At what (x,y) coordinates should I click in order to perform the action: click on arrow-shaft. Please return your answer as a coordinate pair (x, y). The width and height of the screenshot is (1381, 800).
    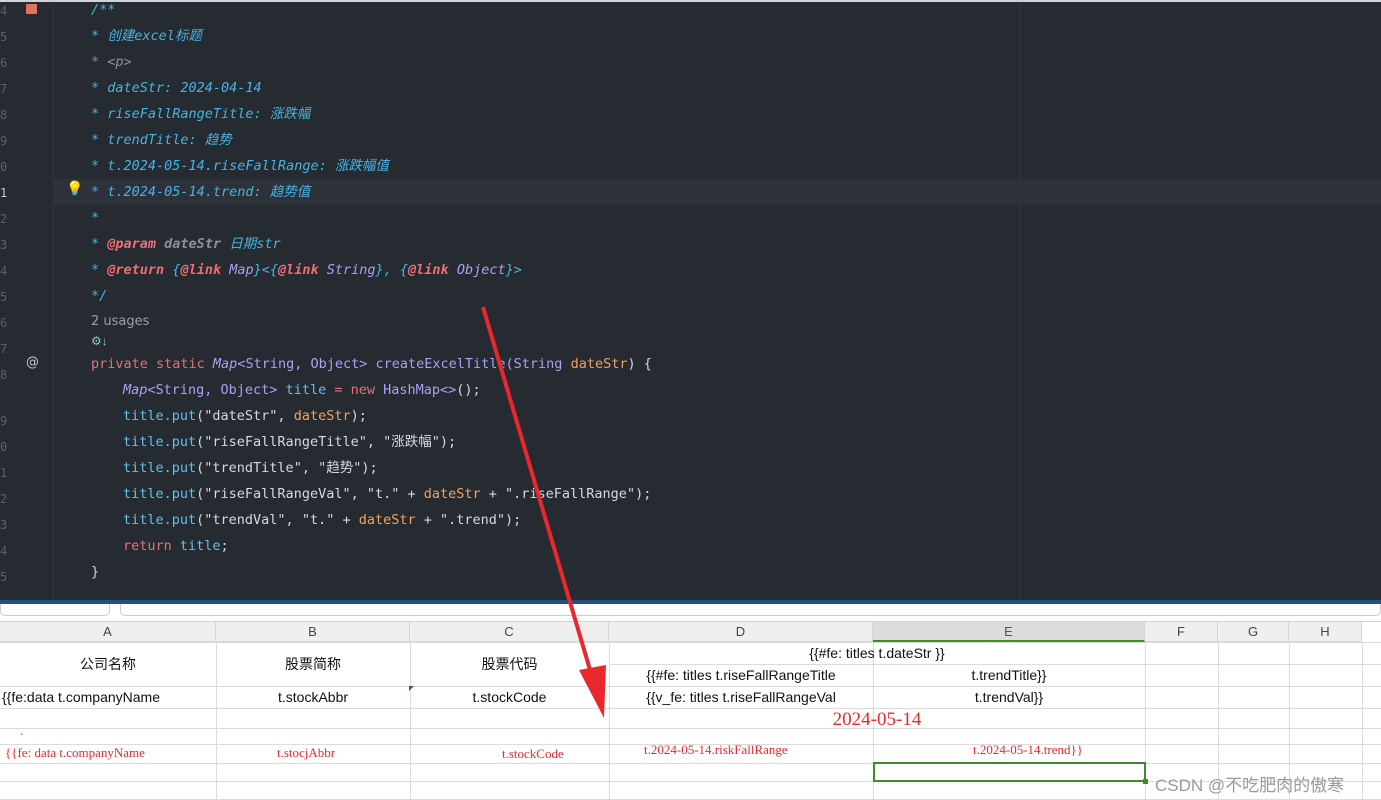
    Looking at the image, I should click on (538, 493).